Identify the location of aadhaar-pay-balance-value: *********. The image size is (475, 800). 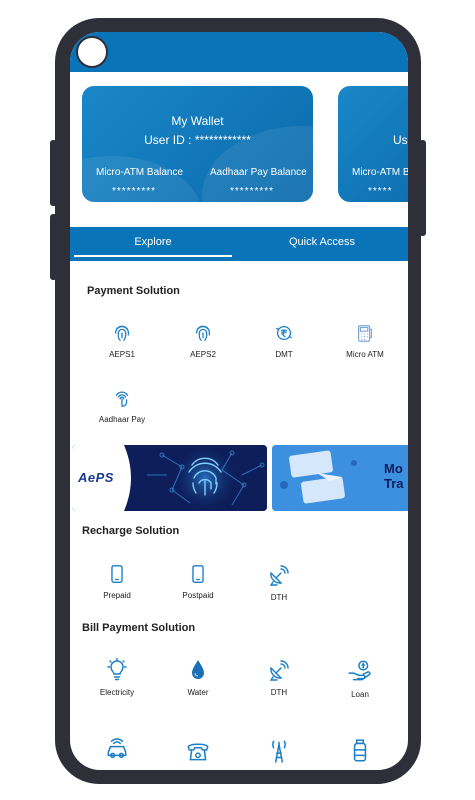
(252, 191).